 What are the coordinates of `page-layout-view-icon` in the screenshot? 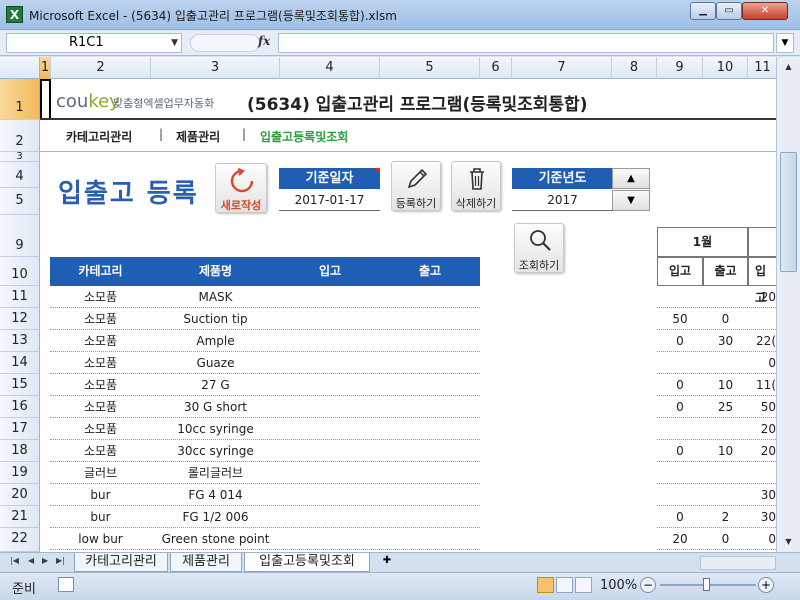 It's located at (564, 585).